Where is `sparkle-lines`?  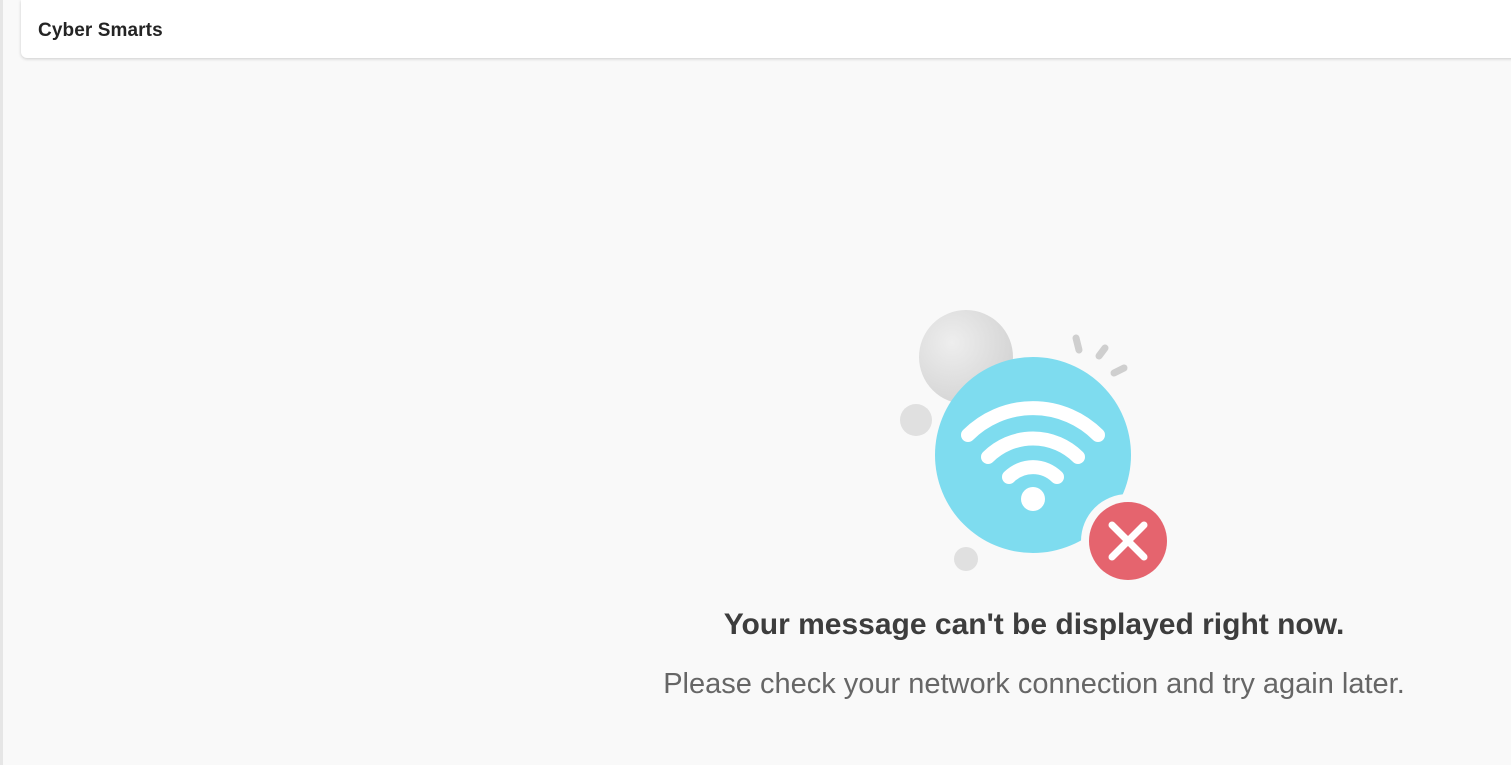
sparkle-lines is located at coordinates (1100, 355).